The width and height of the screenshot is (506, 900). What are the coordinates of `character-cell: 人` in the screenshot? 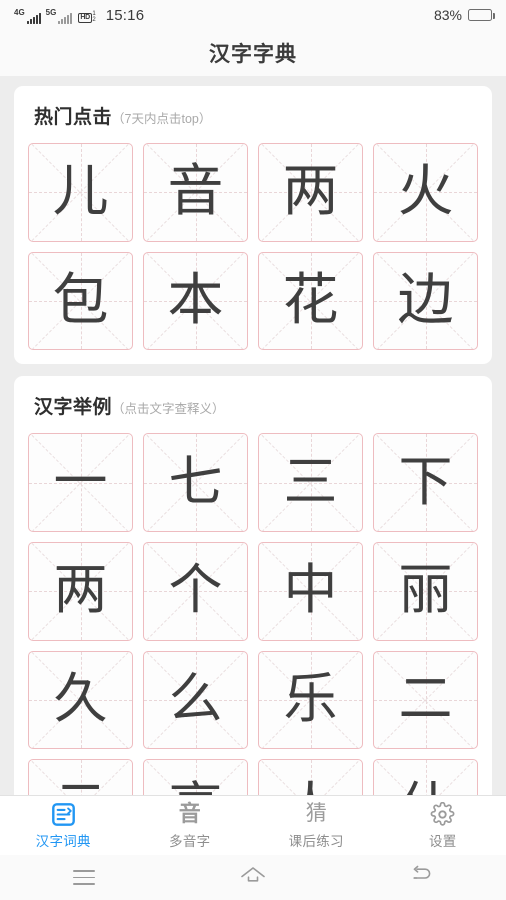 It's located at (310, 777).